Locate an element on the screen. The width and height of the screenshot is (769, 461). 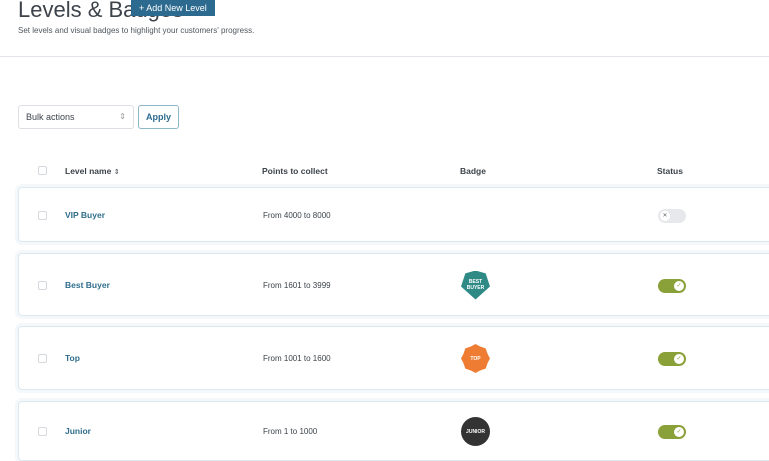
table-row: Best Buyer From 1601 to 3999 BEST BUYER ✓ is located at coordinates (393, 284).